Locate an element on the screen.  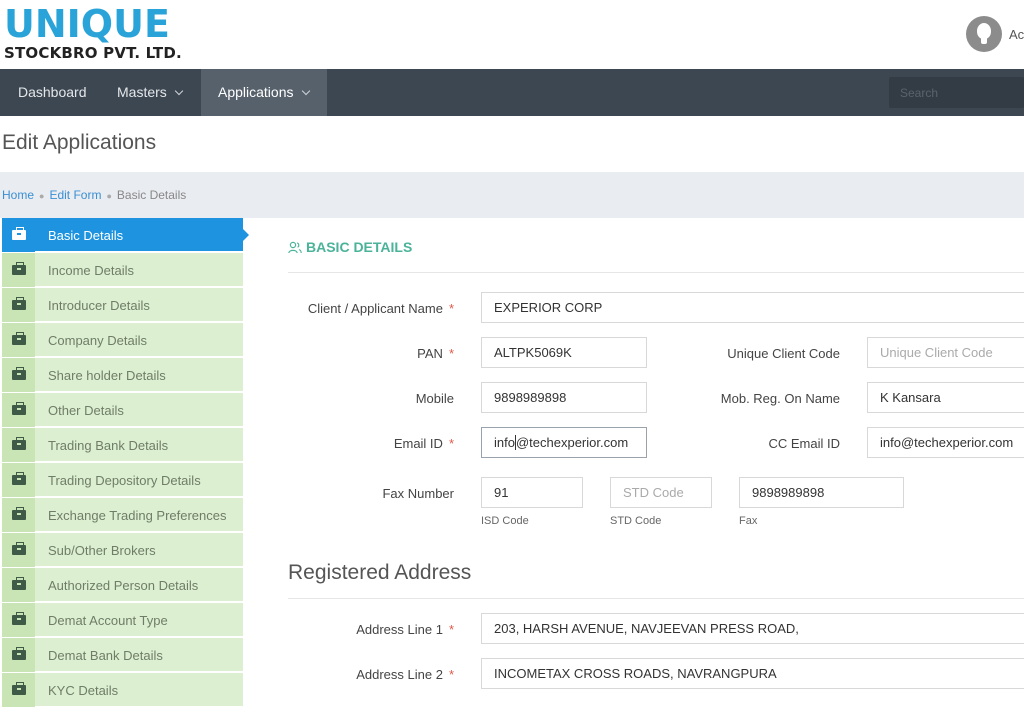
pan-input: ALTPK5069K is located at coordinates (564, 352).